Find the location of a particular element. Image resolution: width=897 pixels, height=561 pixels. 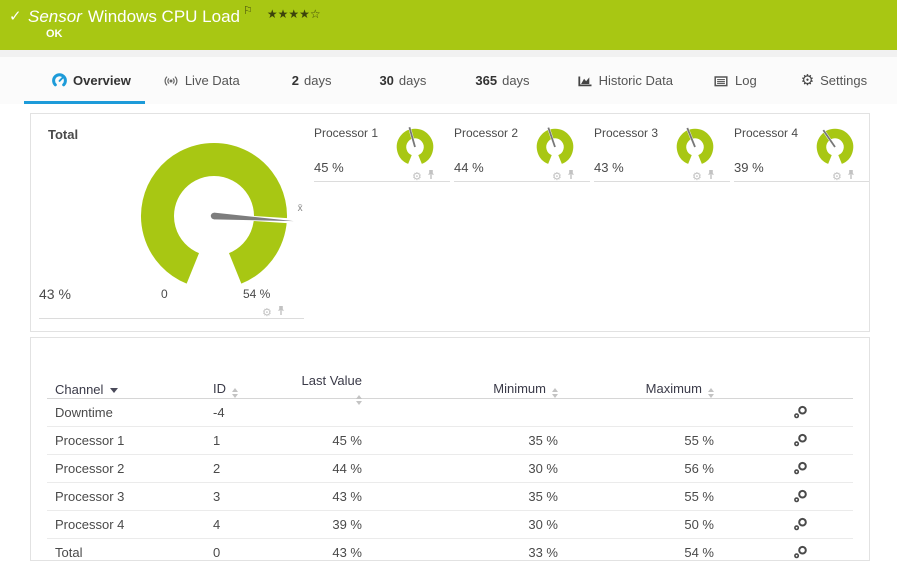

tab-overview: Overview is located at coordinates (84, 80).